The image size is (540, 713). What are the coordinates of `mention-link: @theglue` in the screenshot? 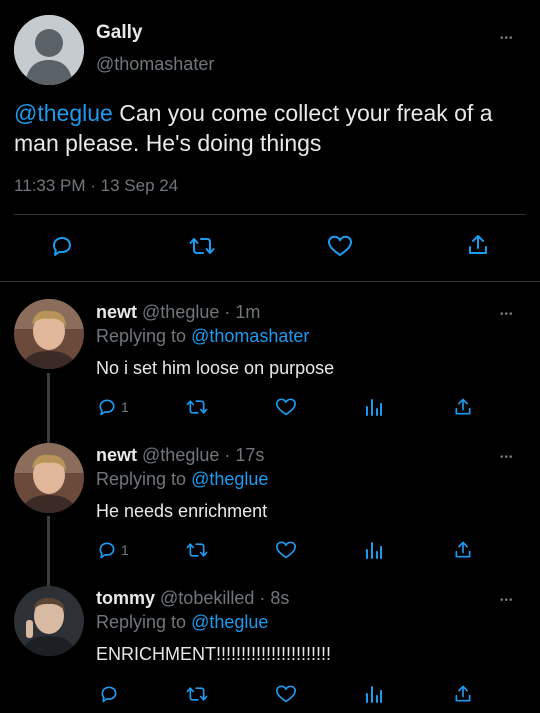 It's located at (63, 113).